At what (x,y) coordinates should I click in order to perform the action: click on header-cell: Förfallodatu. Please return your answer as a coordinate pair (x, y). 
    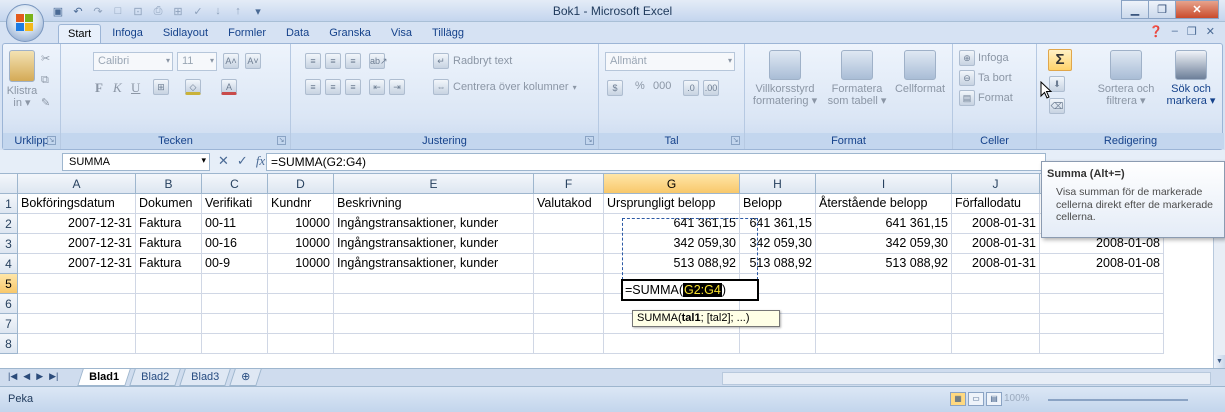
    Looking at the image, I should click on (996, 204).